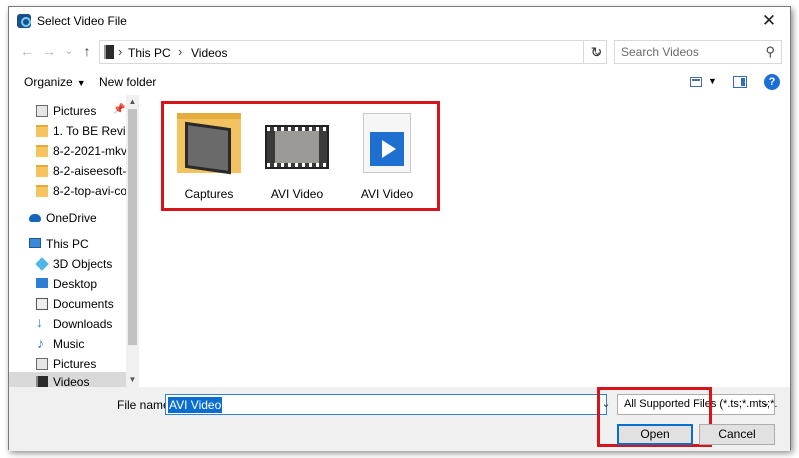 The width and height of the screenshot is (799, 458). Describe the element at coordinates (69, 51) in the screenshot. I see `recent-locations-icon: ⌄` at that location.